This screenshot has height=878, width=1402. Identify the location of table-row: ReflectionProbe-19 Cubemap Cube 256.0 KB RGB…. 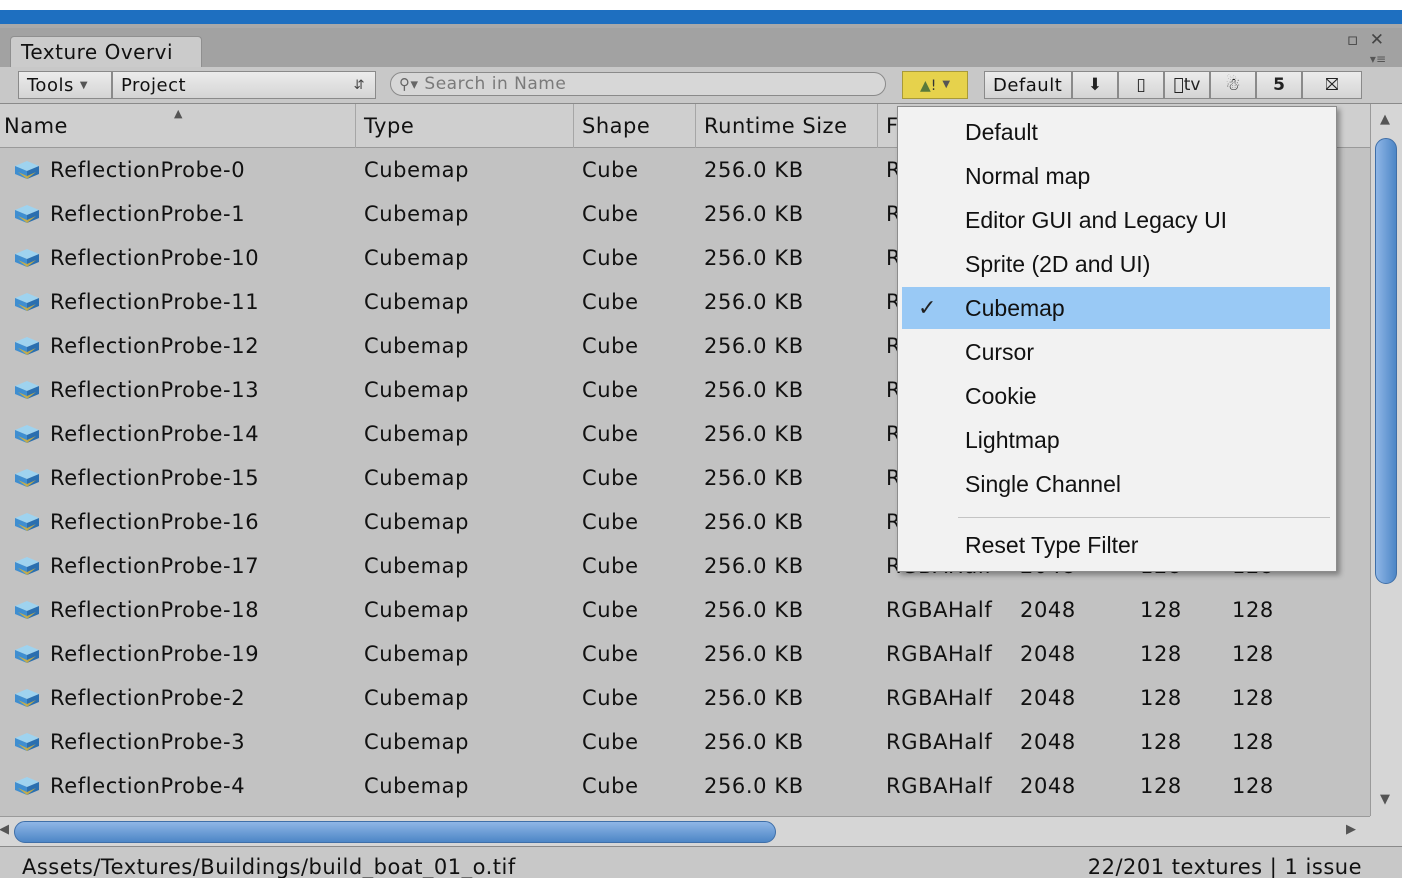
(685, 654).